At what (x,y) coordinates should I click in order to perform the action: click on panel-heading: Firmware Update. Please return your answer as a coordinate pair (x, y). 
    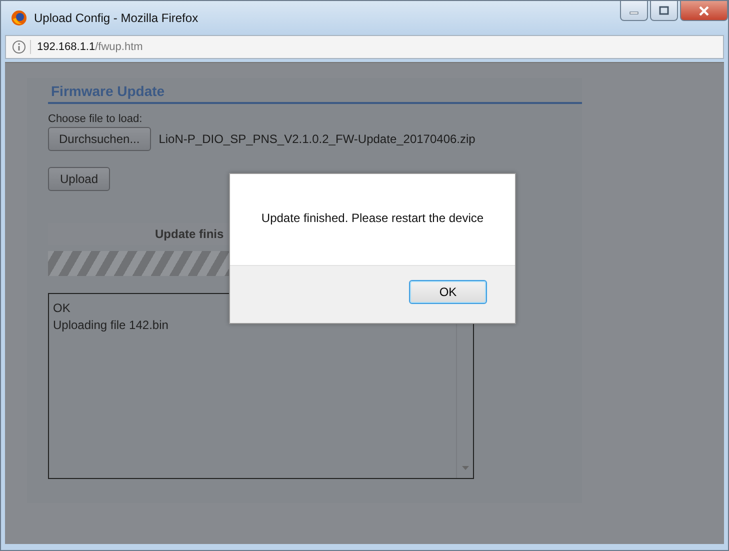
    Looking at the image, I should click on (315, 93).